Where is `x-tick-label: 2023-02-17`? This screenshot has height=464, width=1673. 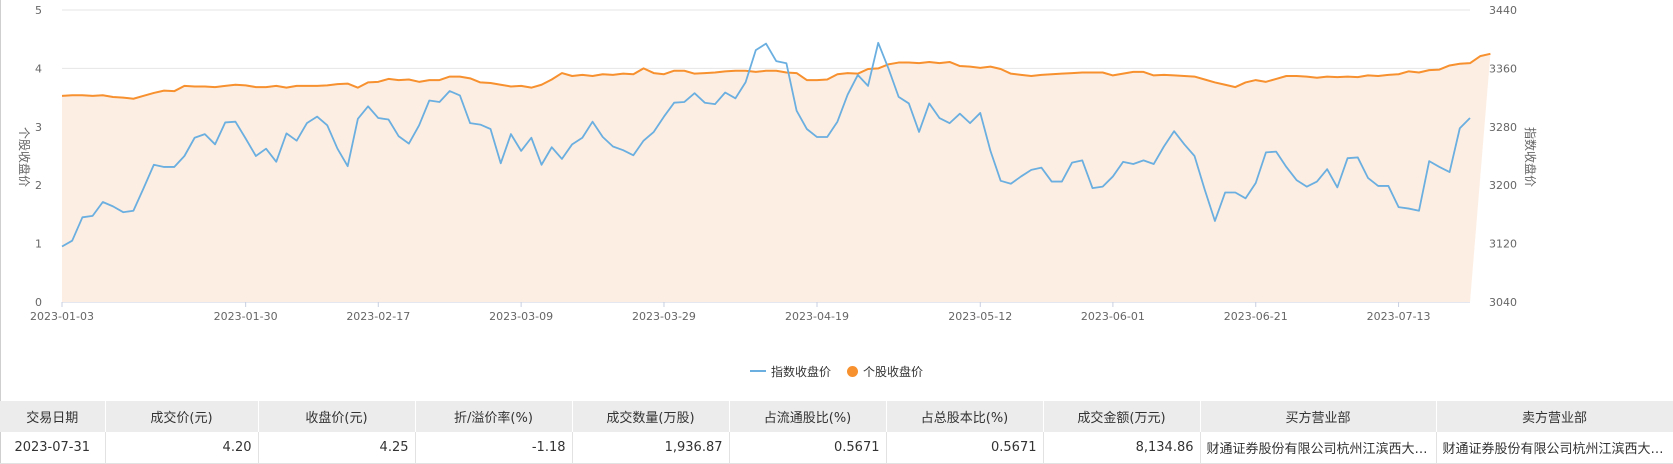
x-tick-label: 2023-02-17 is located at coordinates (378, 316).